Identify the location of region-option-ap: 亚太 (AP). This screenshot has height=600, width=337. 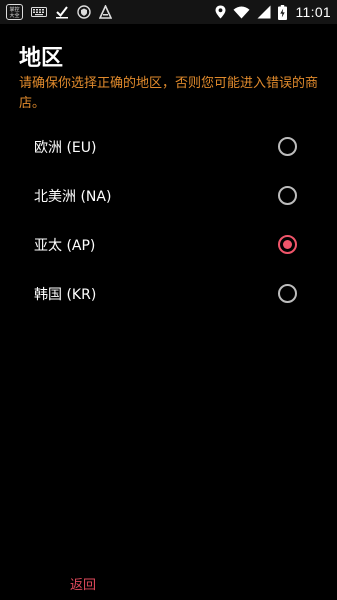
(168, 244).